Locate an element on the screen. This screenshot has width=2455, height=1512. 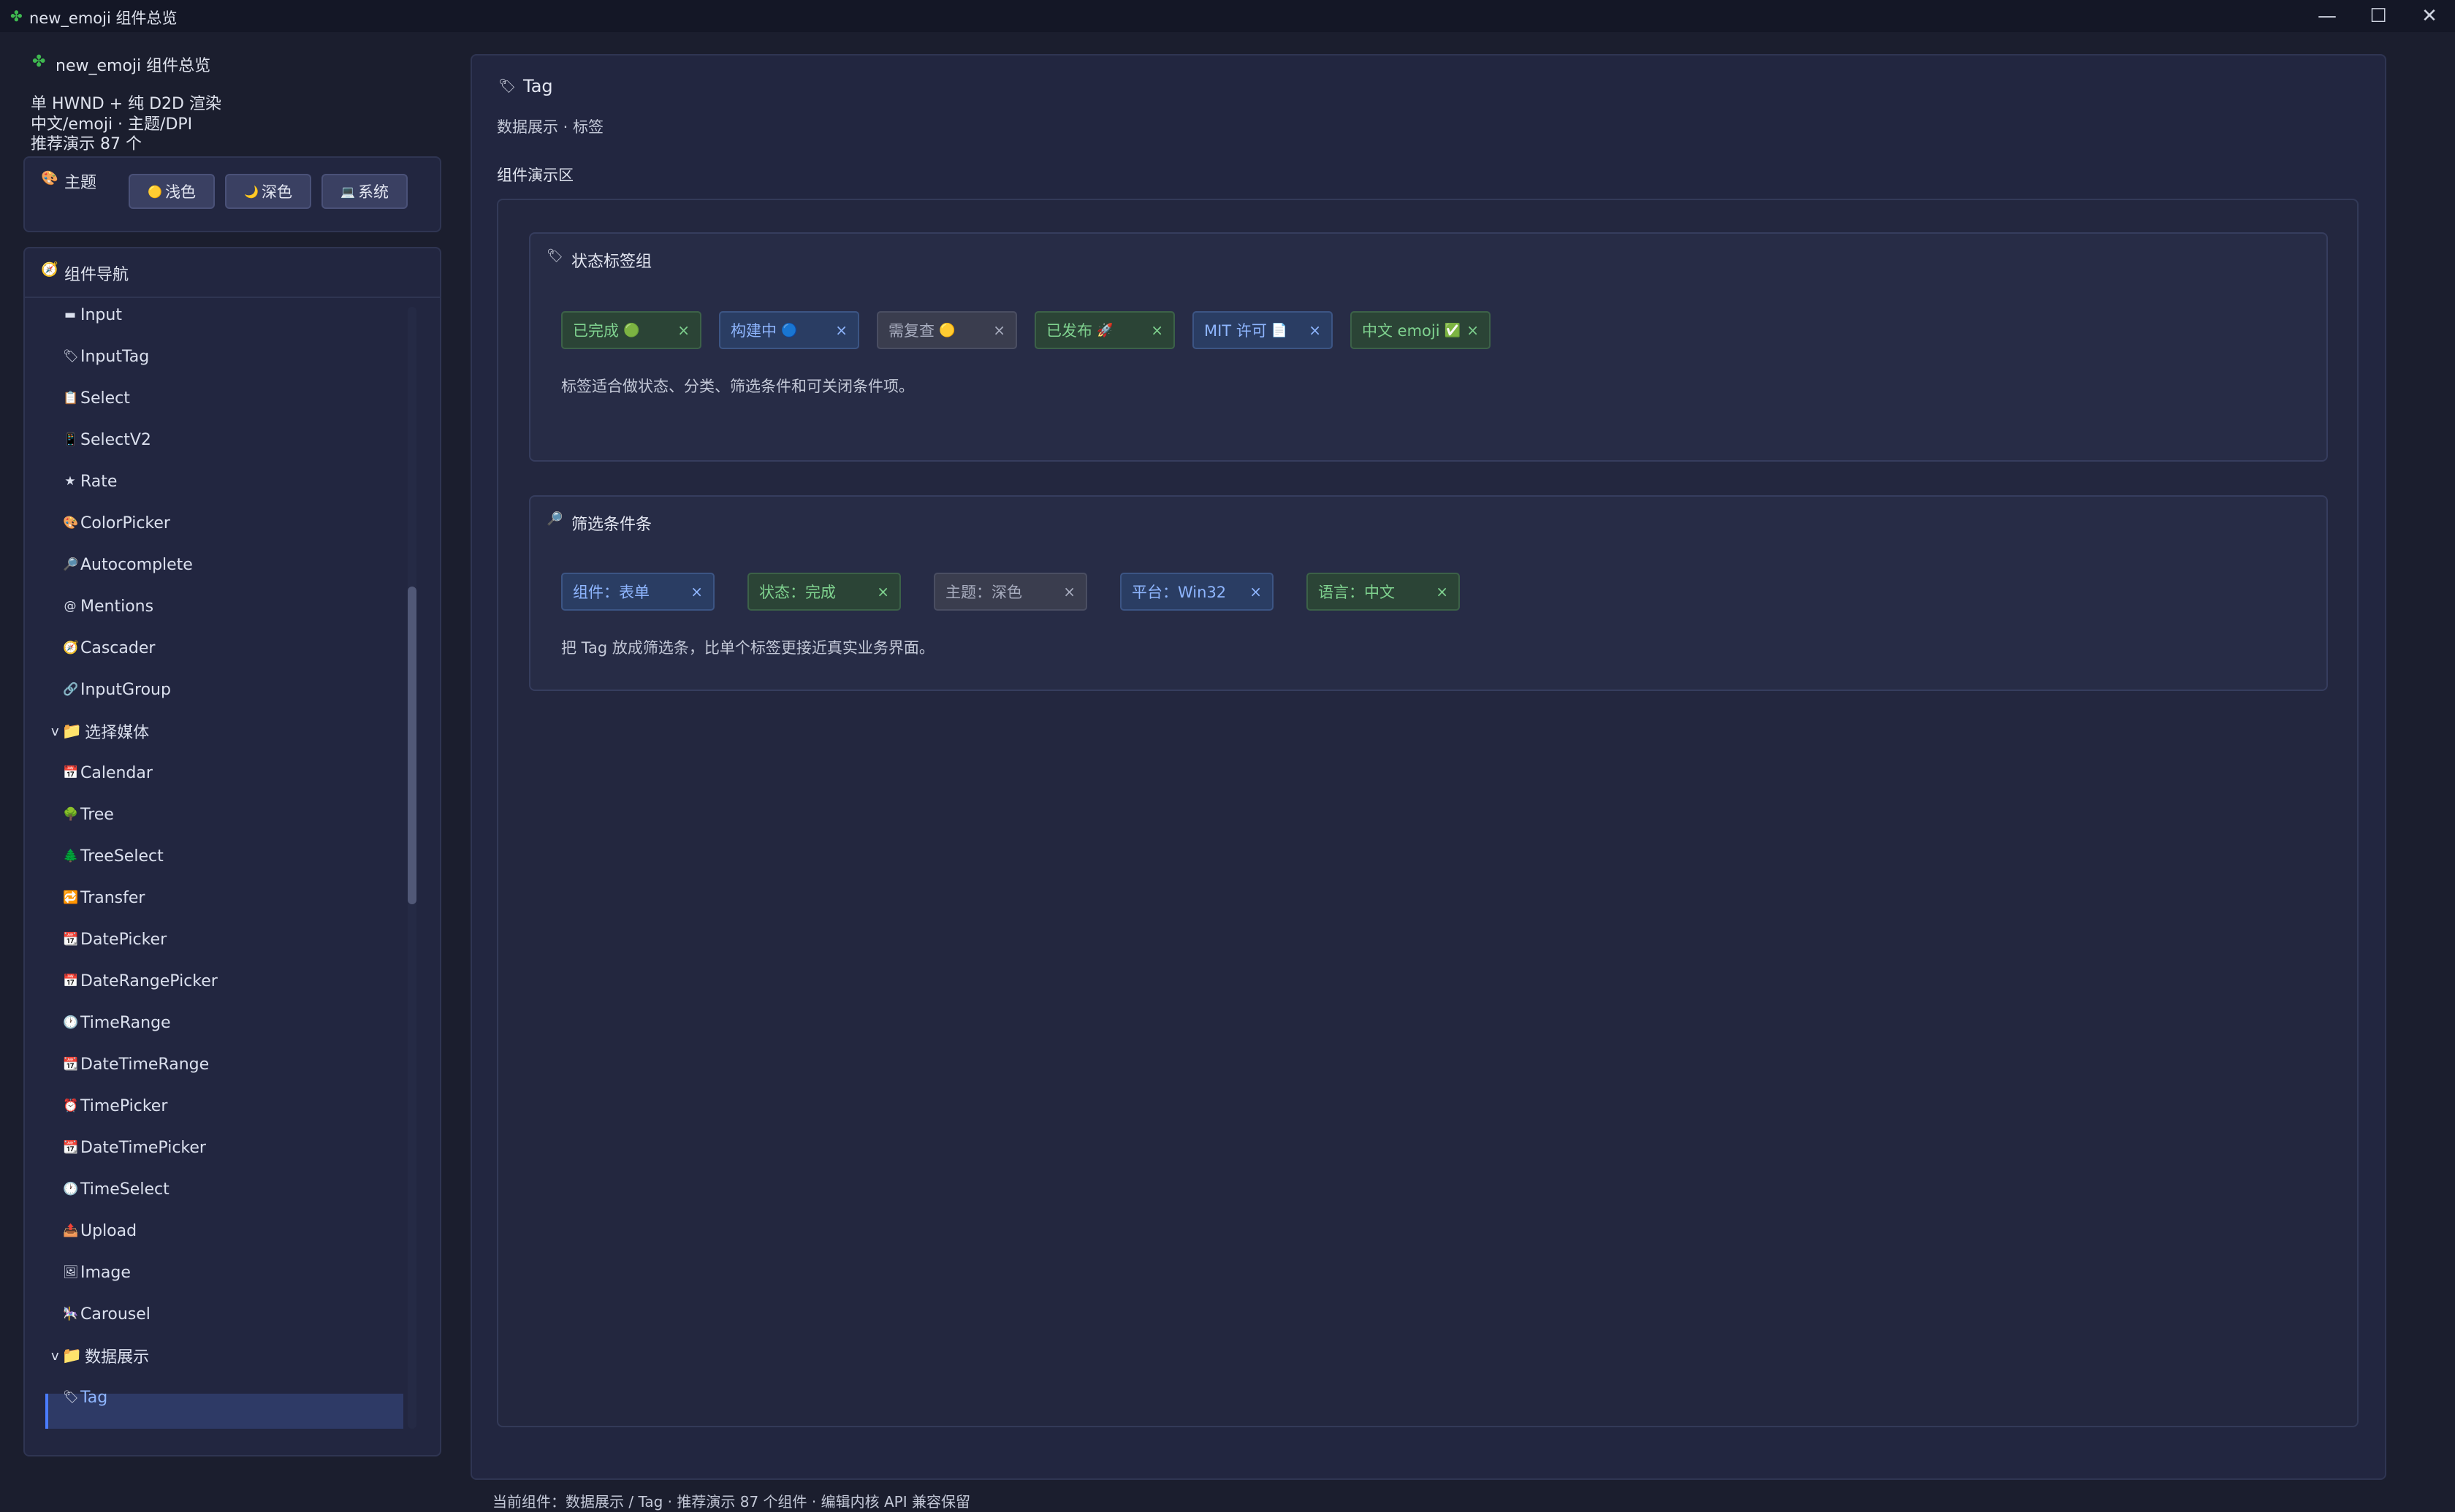
tag-label: 中文 emoji is located at coordinates (1401, 331).